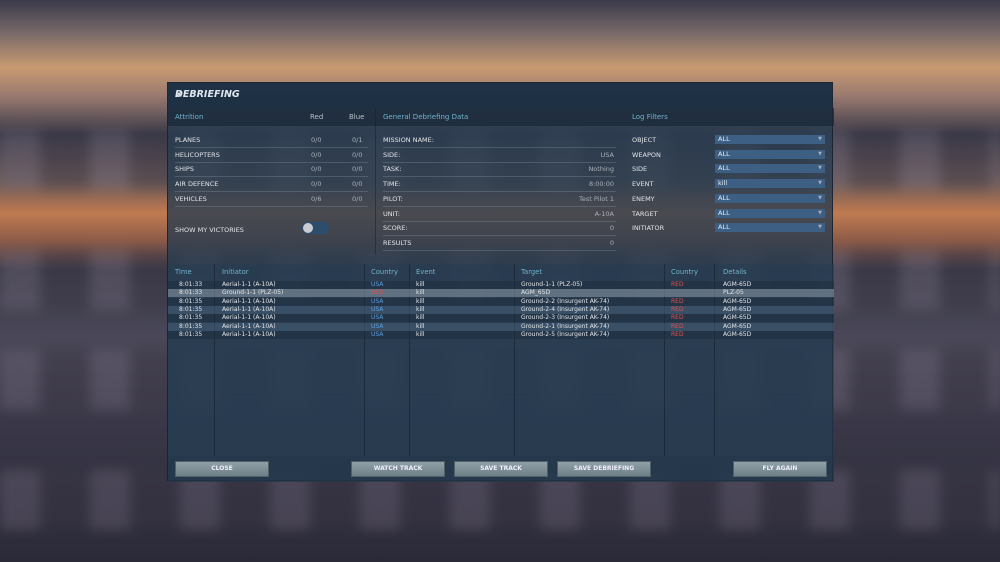  What do you see at coordinates (640, 169) in the screenshot?
I see `filter-label: SIDE` at bounding box center [640, 169].